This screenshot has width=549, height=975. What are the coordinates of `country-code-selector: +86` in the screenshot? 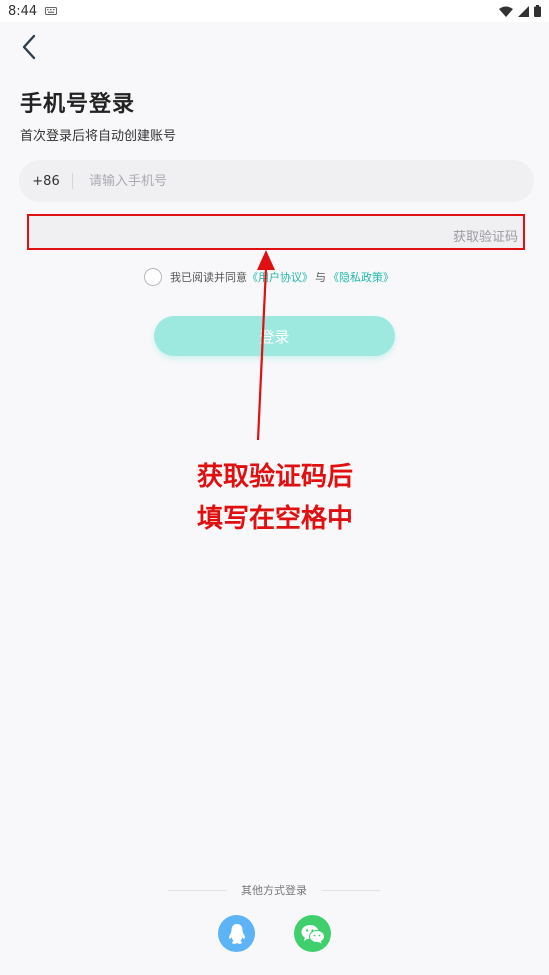 It's located at (46, 181).